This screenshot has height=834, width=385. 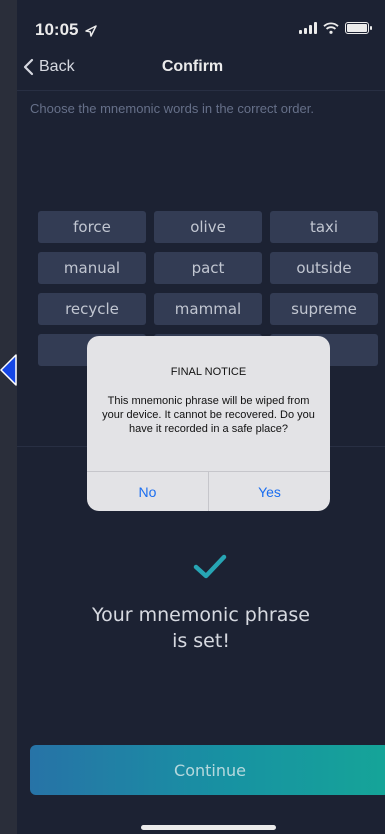 I want to click on alert-title: FINAL NOTICE, so click(x=208, y=372).